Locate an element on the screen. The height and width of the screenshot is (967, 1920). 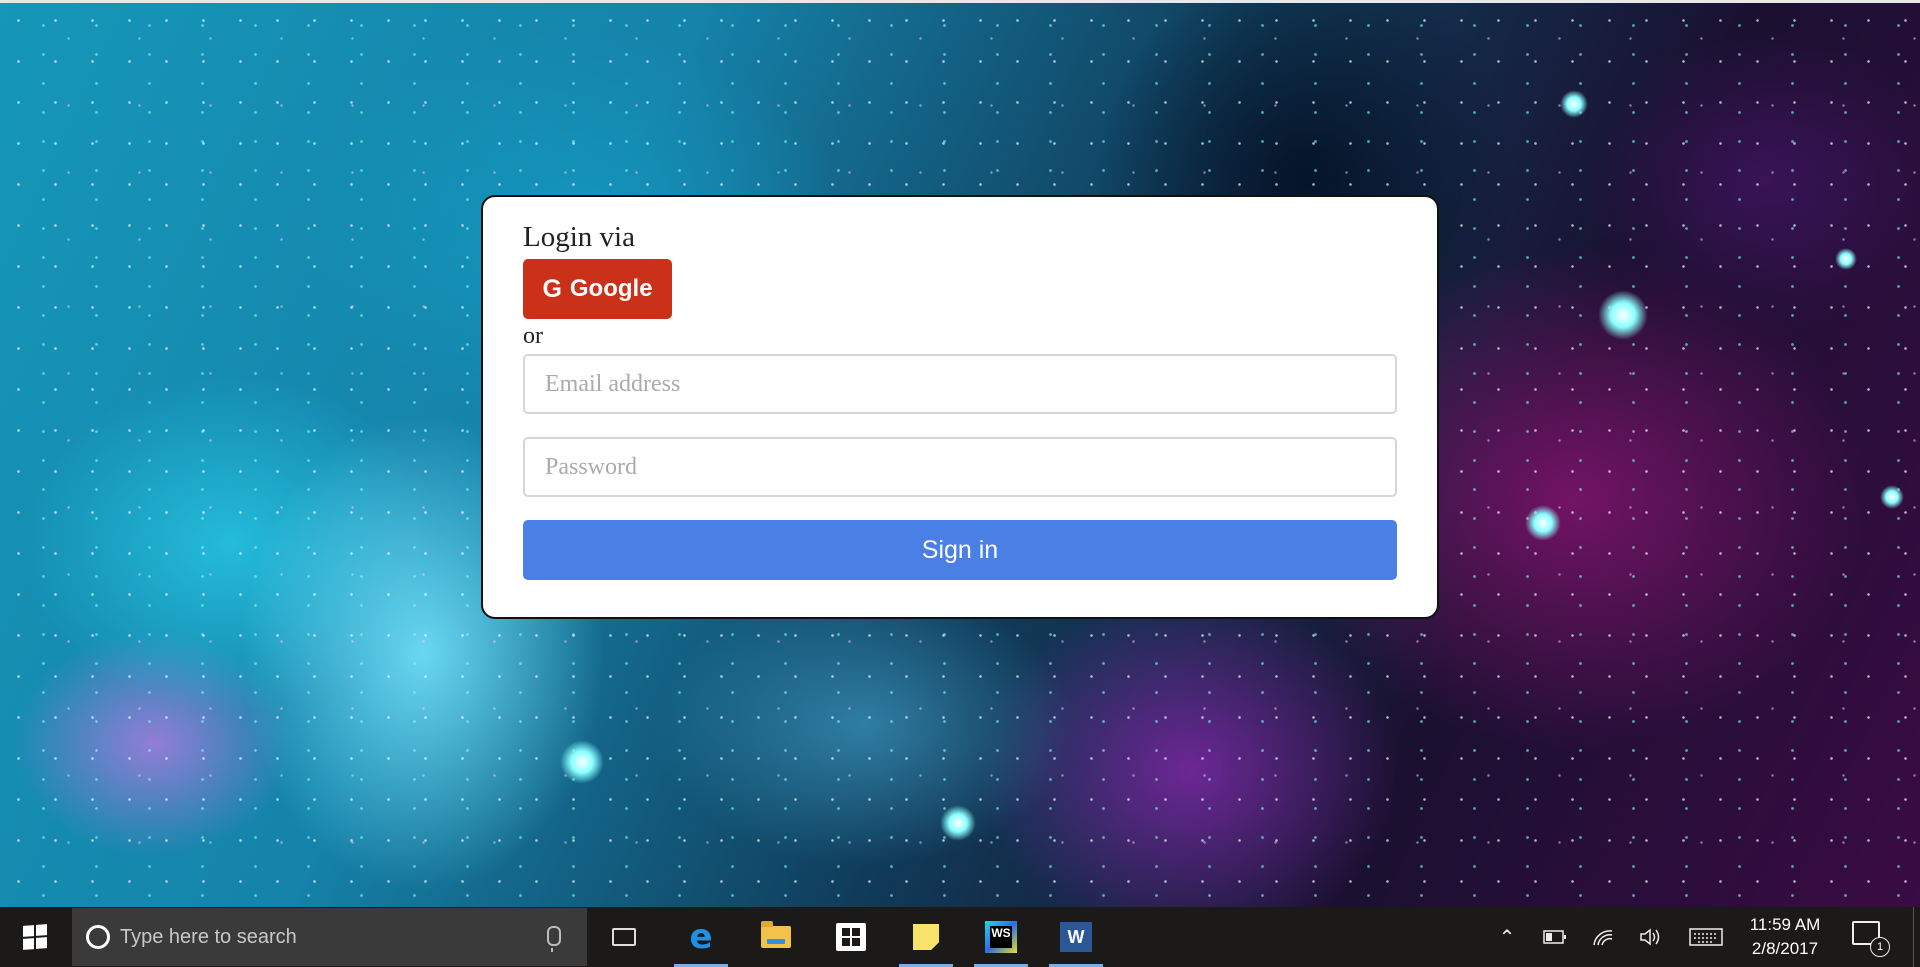
wifi-icon is located at coordinates (1603, 938).